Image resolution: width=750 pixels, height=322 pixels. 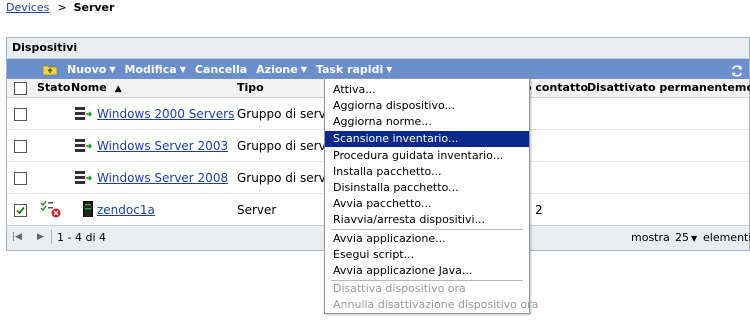 I want to click on breadcrumb: Devices > Server, so click(x=60, y=8).